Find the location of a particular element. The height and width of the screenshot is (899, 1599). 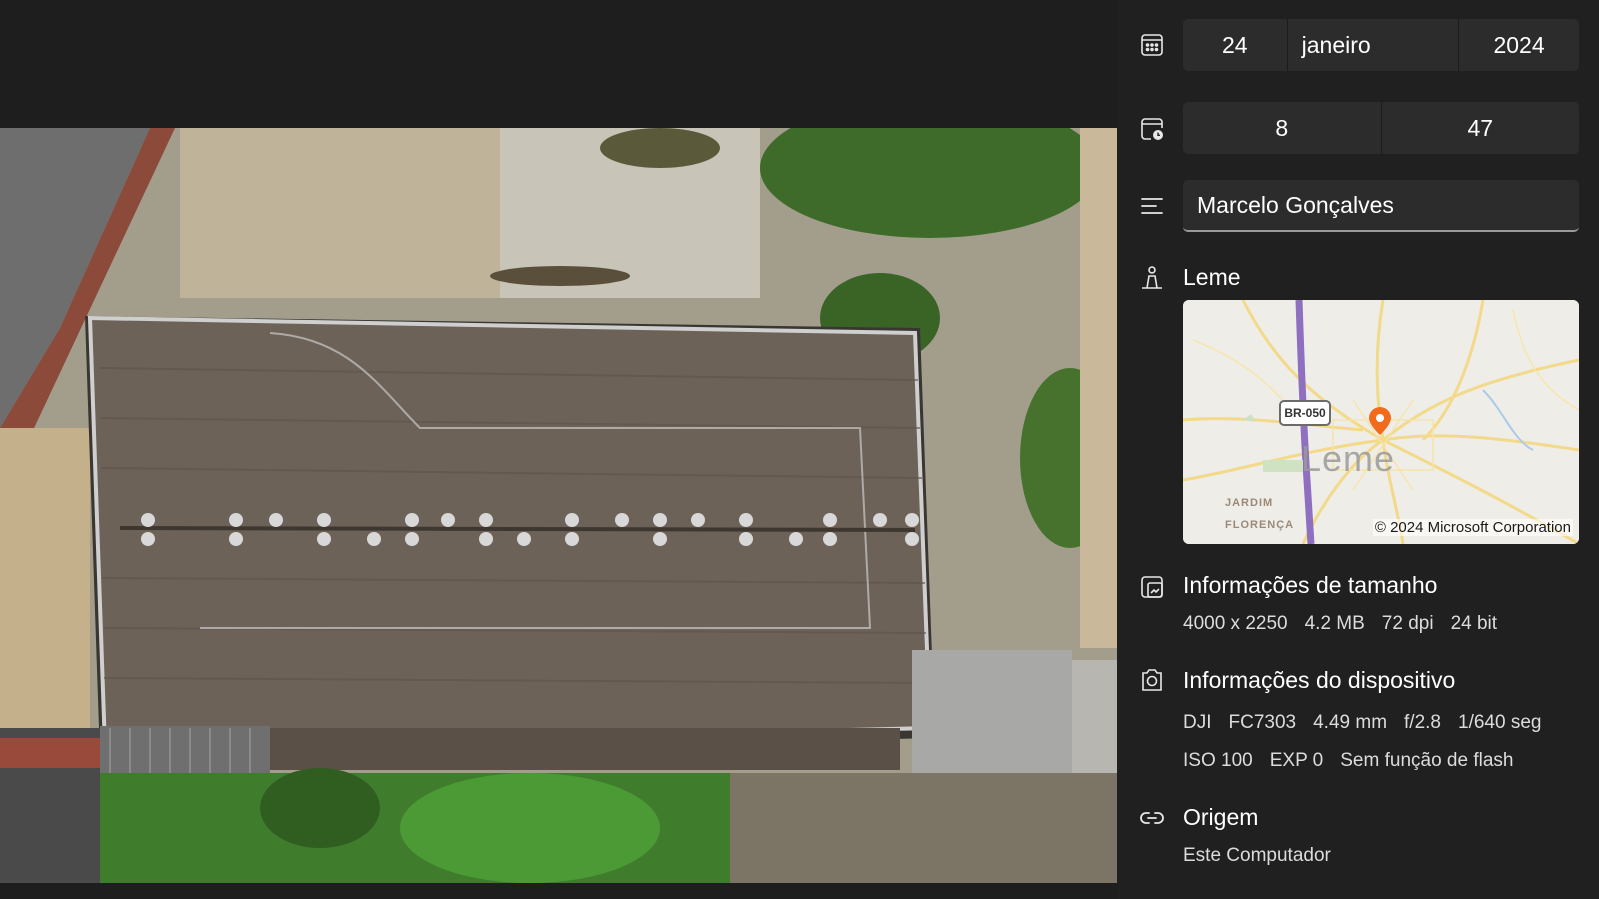

flash-mode: Sem função de flash is located at coordinates (1427, 760).